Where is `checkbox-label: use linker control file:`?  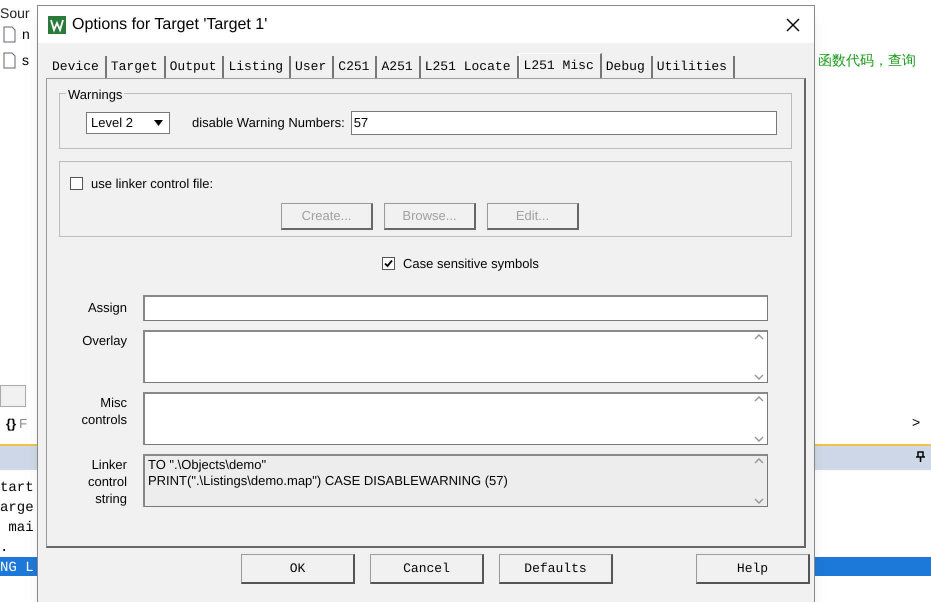
checkbox-label: use linker control file: is located at coordinates (152, 184).